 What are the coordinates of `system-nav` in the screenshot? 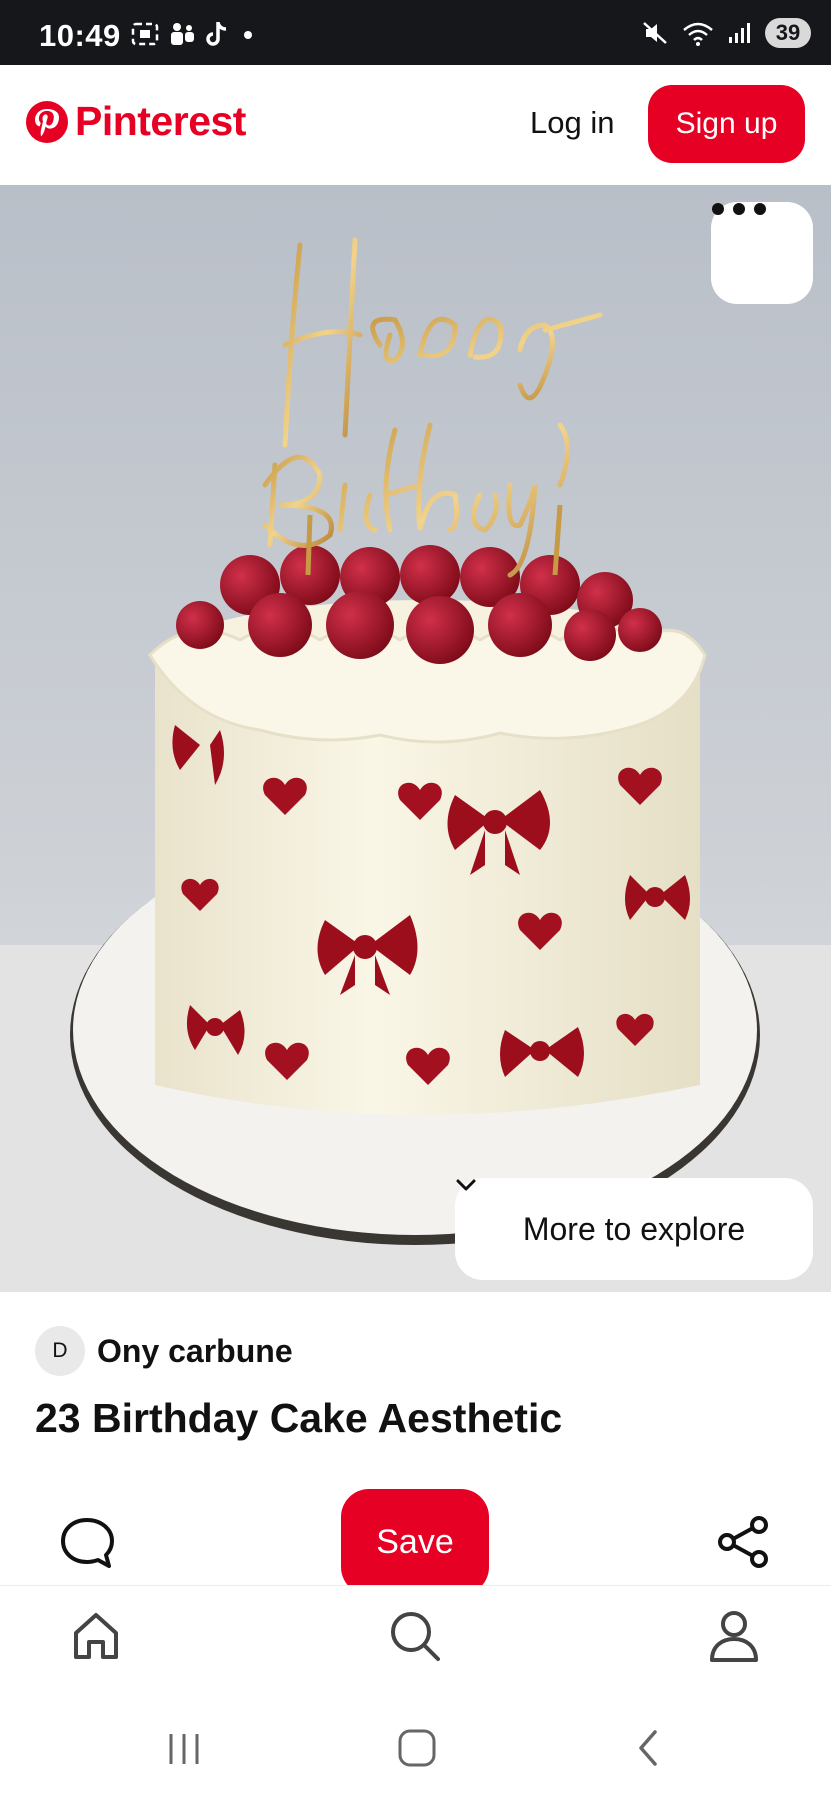 It's located at (415, 1745).